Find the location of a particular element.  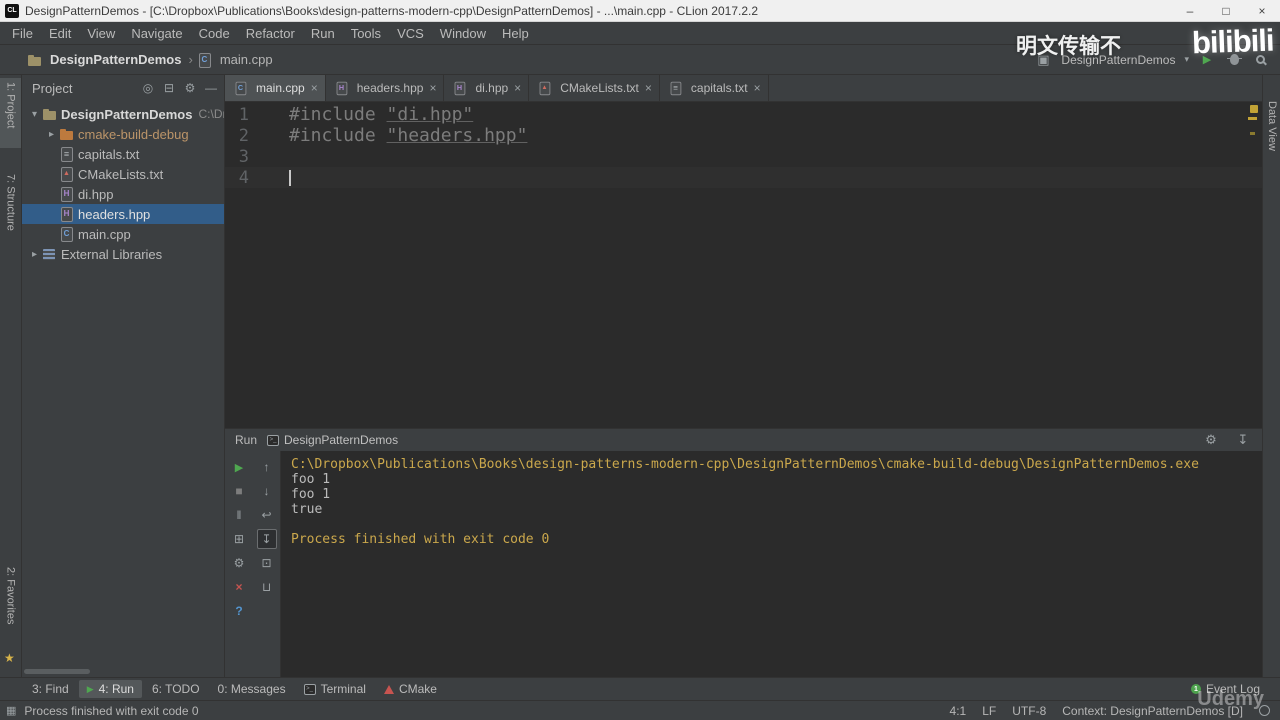

tool-button-0-messages: 0: Messages is located at coordinates (252, 689).